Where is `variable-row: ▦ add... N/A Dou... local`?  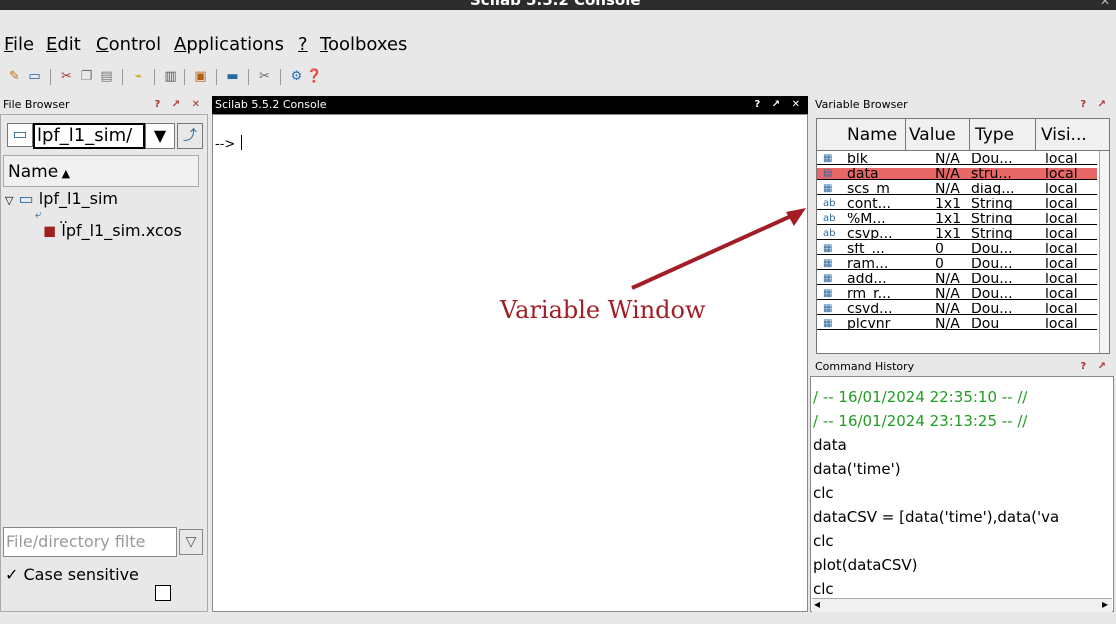 variable-row: ▦ add... N/A Dou... local is located at coordinates (957, 279).